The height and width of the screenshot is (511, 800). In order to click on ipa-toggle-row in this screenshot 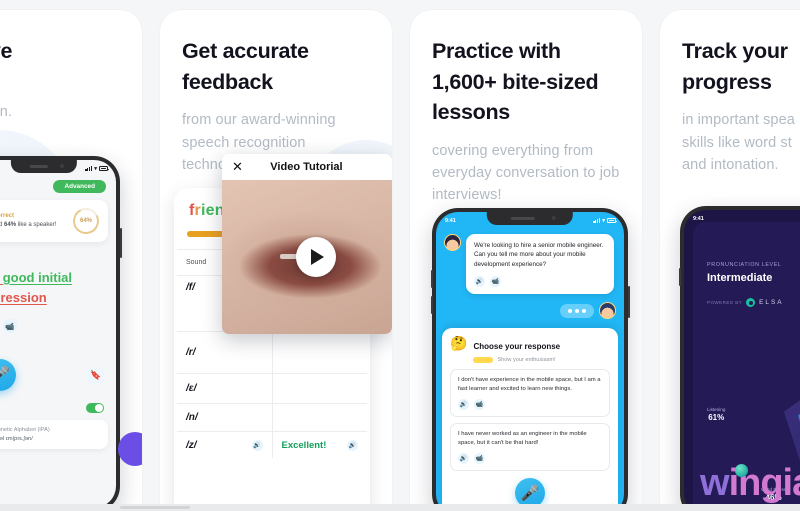, I will do `click(58, 402)`.